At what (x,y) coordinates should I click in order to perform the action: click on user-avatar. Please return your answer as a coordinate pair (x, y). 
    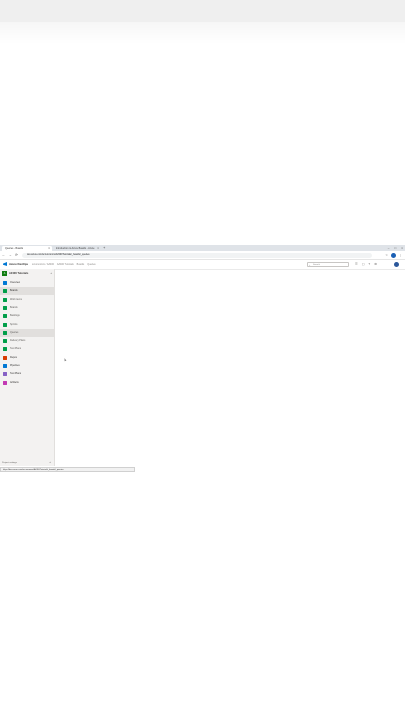
    Looking at the image, I should click on (396, 264).